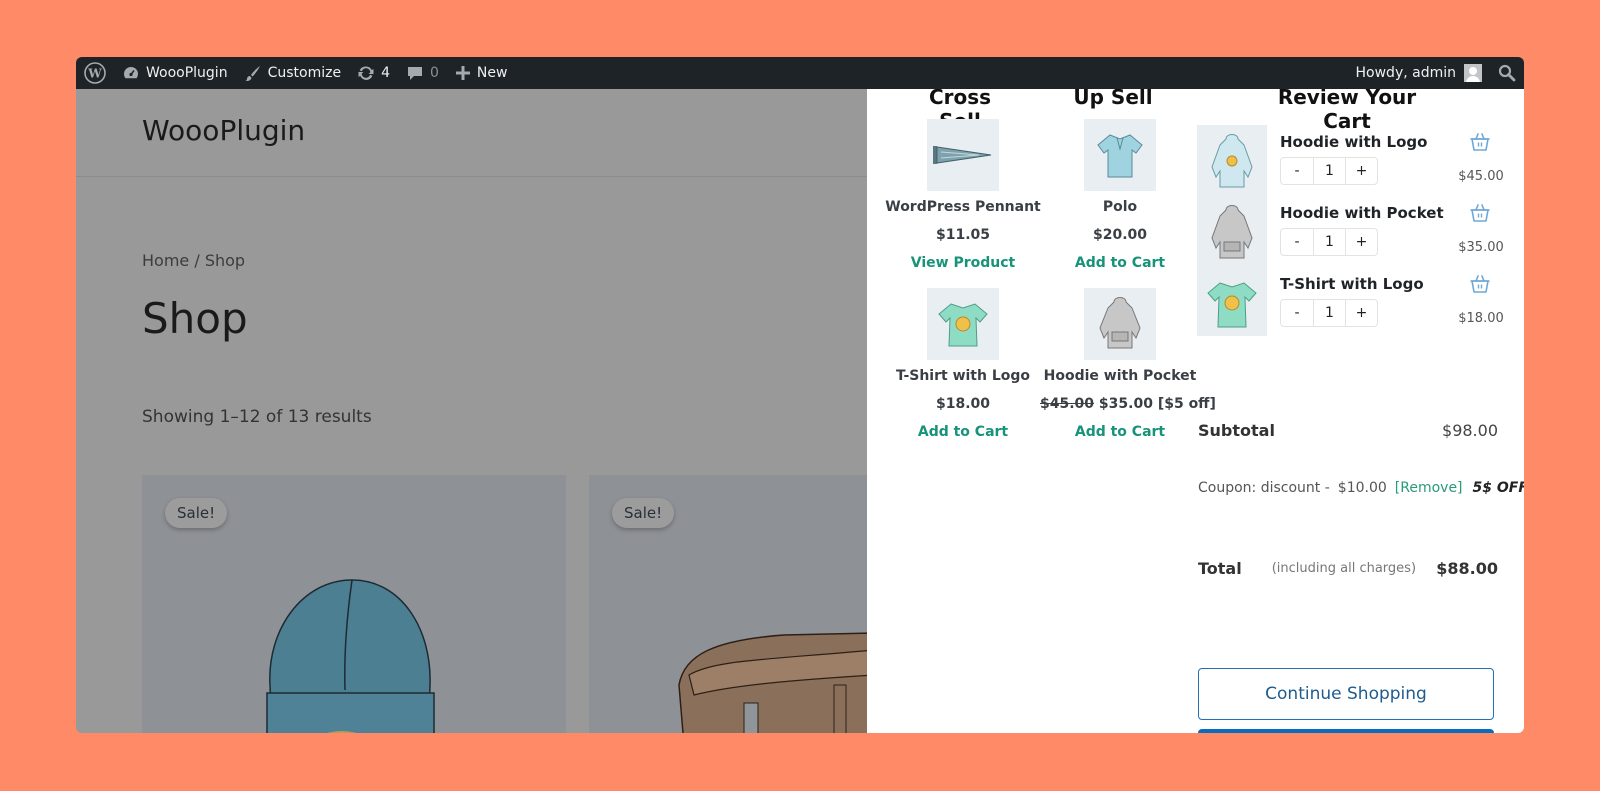 The height and width of the screenshot is (791, 1600). Describe the element at coordinates (1120, 235) in the screenshot. I see `product-price: $20.00` at that location.